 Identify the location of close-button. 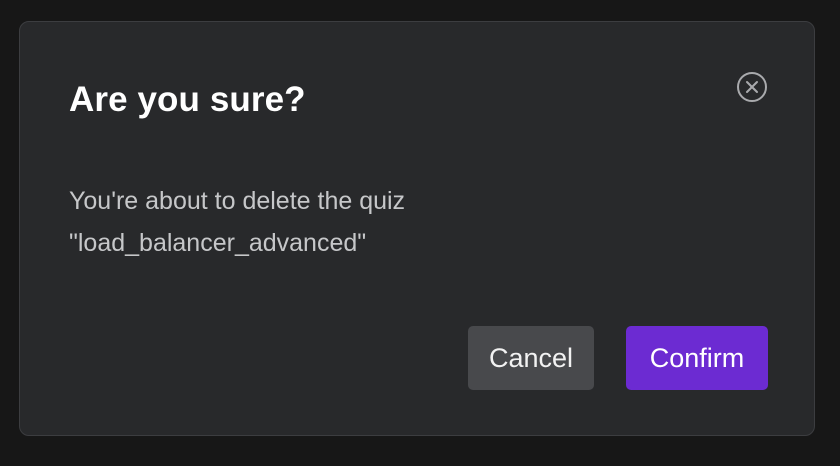
(752, 87).